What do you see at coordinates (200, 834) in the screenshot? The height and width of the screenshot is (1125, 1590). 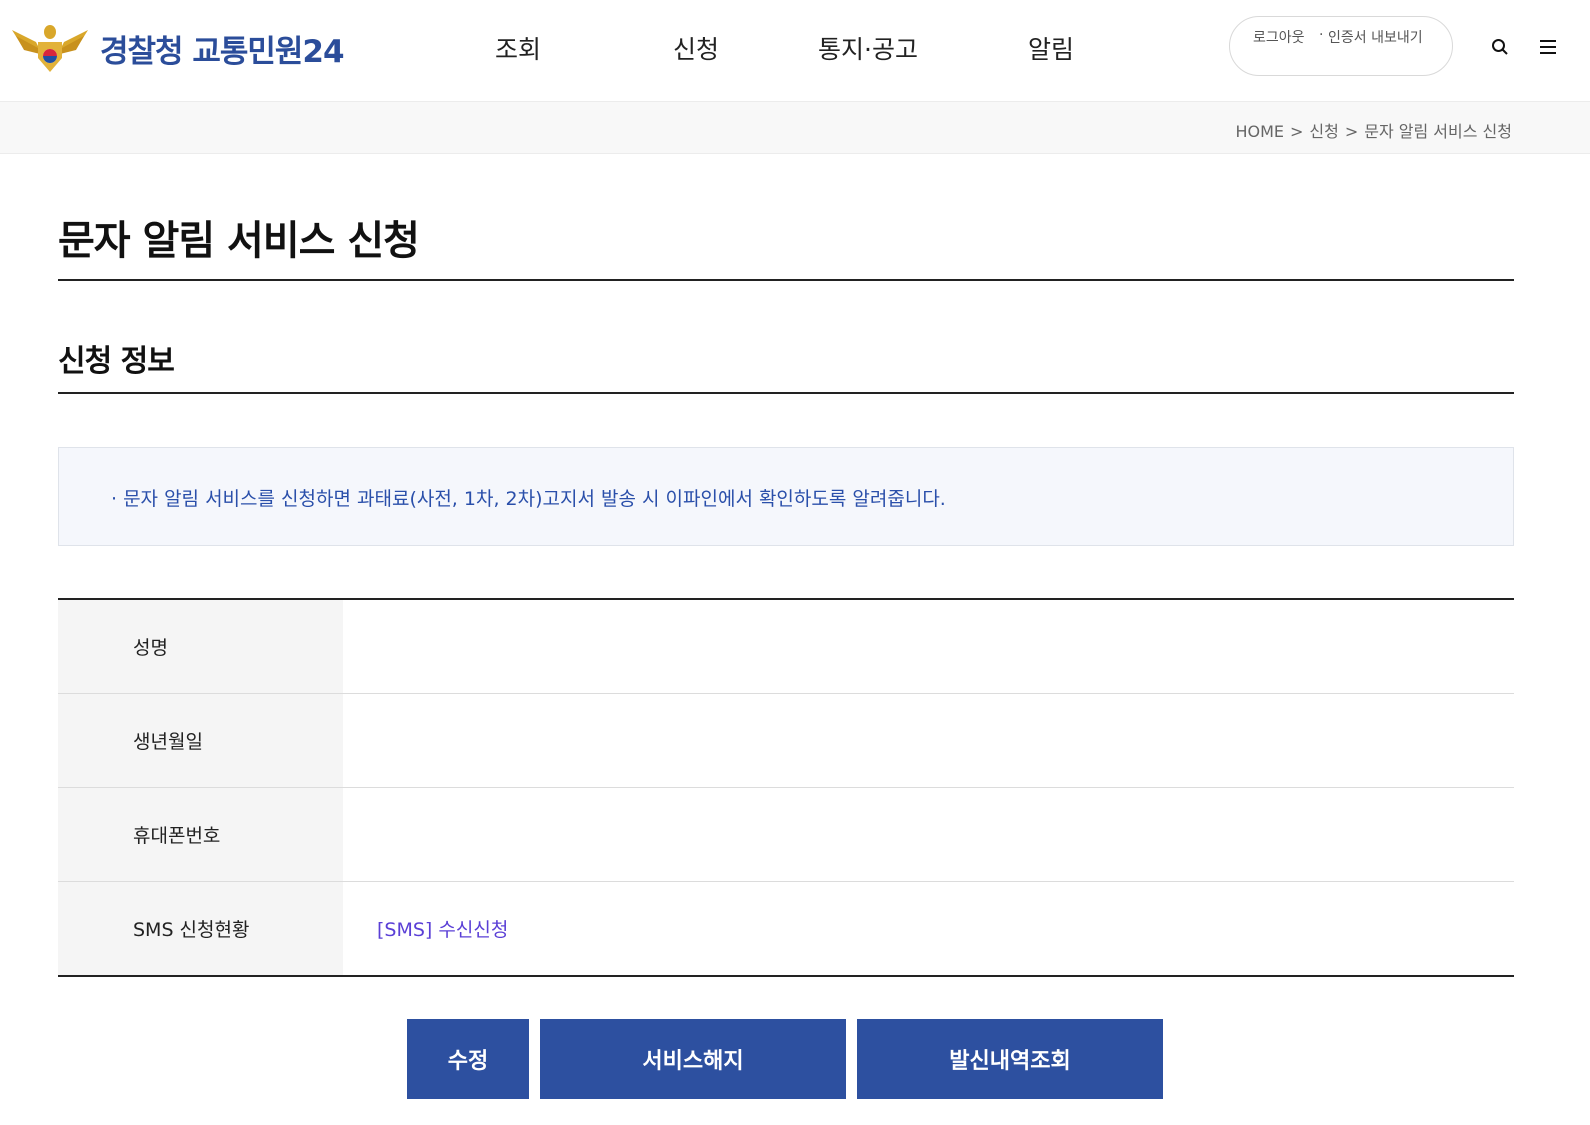 I see `row-label-phone: 휴대폰번호` at bounding box center [200, 834].